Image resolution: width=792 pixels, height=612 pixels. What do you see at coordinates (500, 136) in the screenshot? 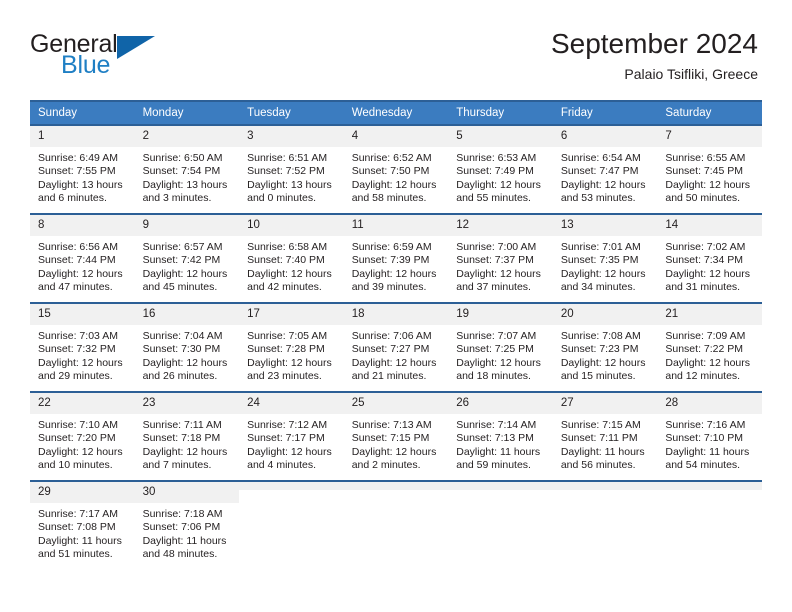
I see `day-number: 5` at bounding box center [500, 136].